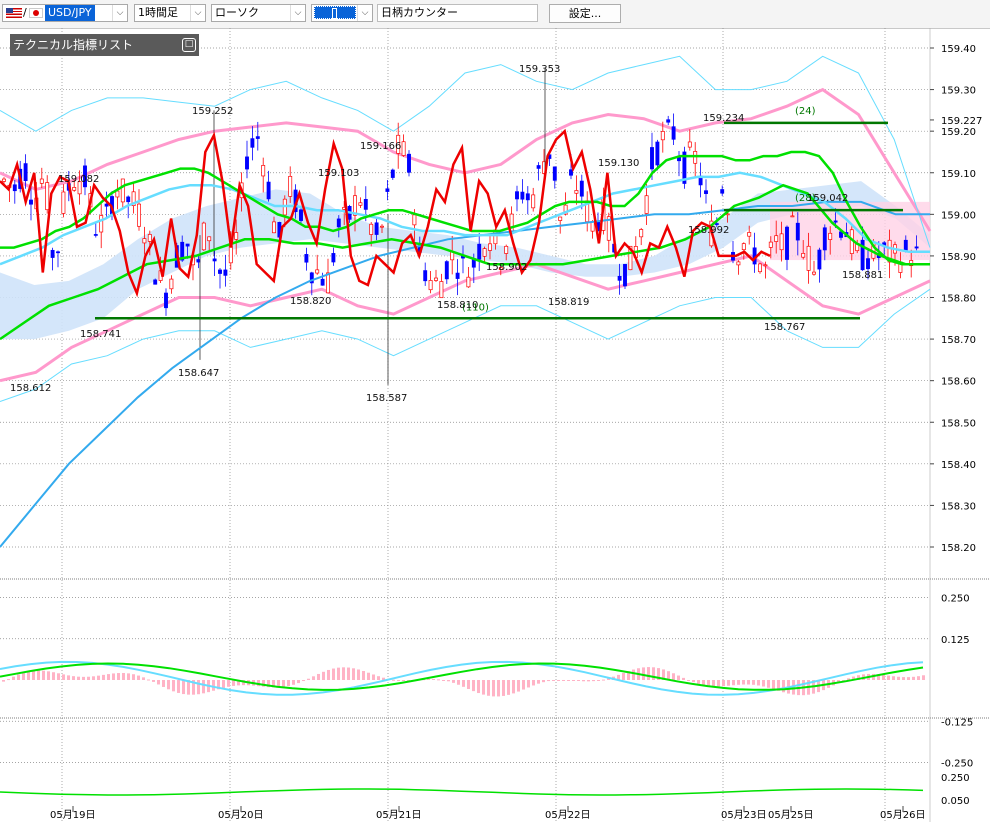 This screenshot has height=822, width=990. I want to click on chart-style-label: ローソク, so click(237, 12).